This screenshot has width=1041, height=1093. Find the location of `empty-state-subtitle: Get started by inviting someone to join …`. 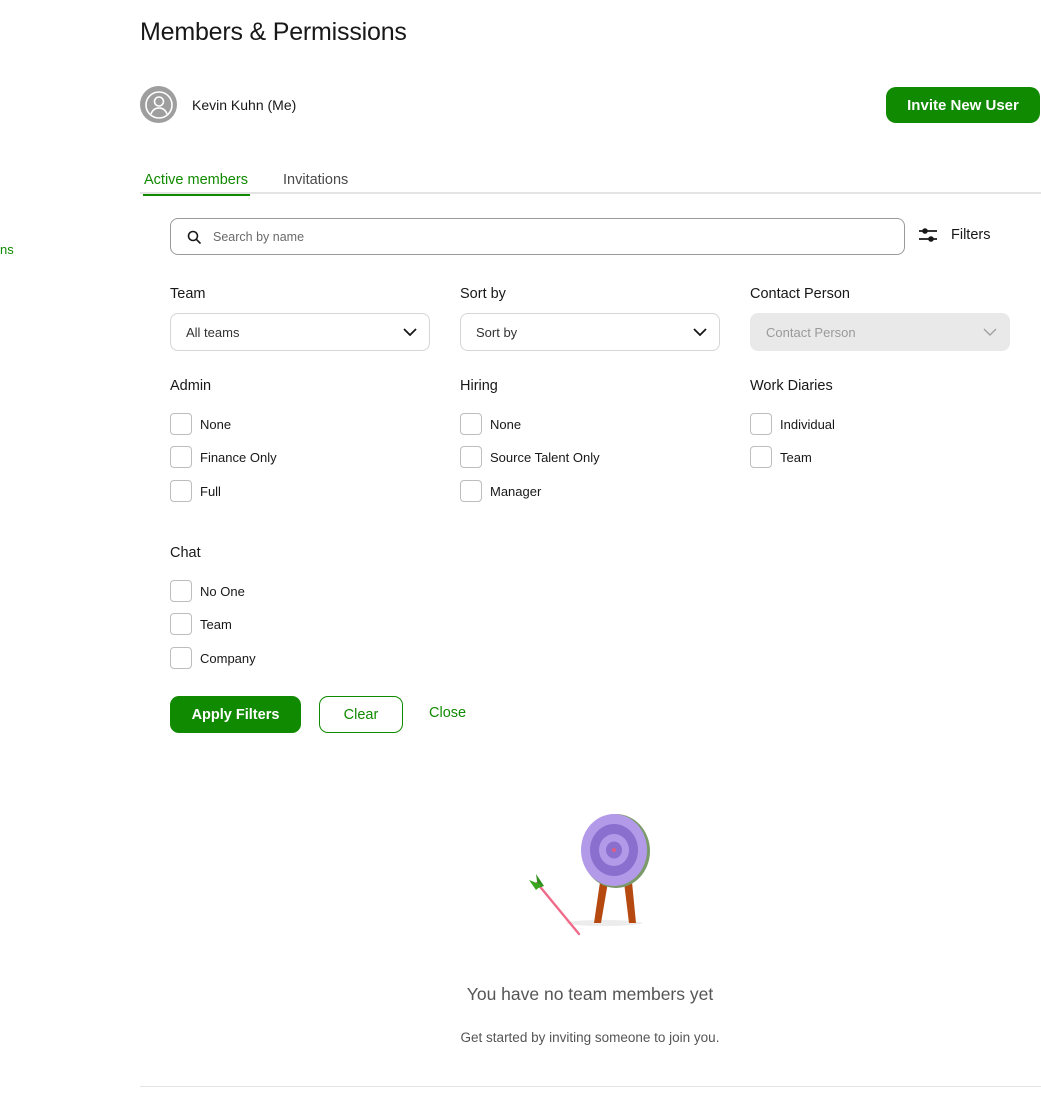

empty-state-subtitle: Get started by inviting someone to join … is located at coordinates (590, 1037).